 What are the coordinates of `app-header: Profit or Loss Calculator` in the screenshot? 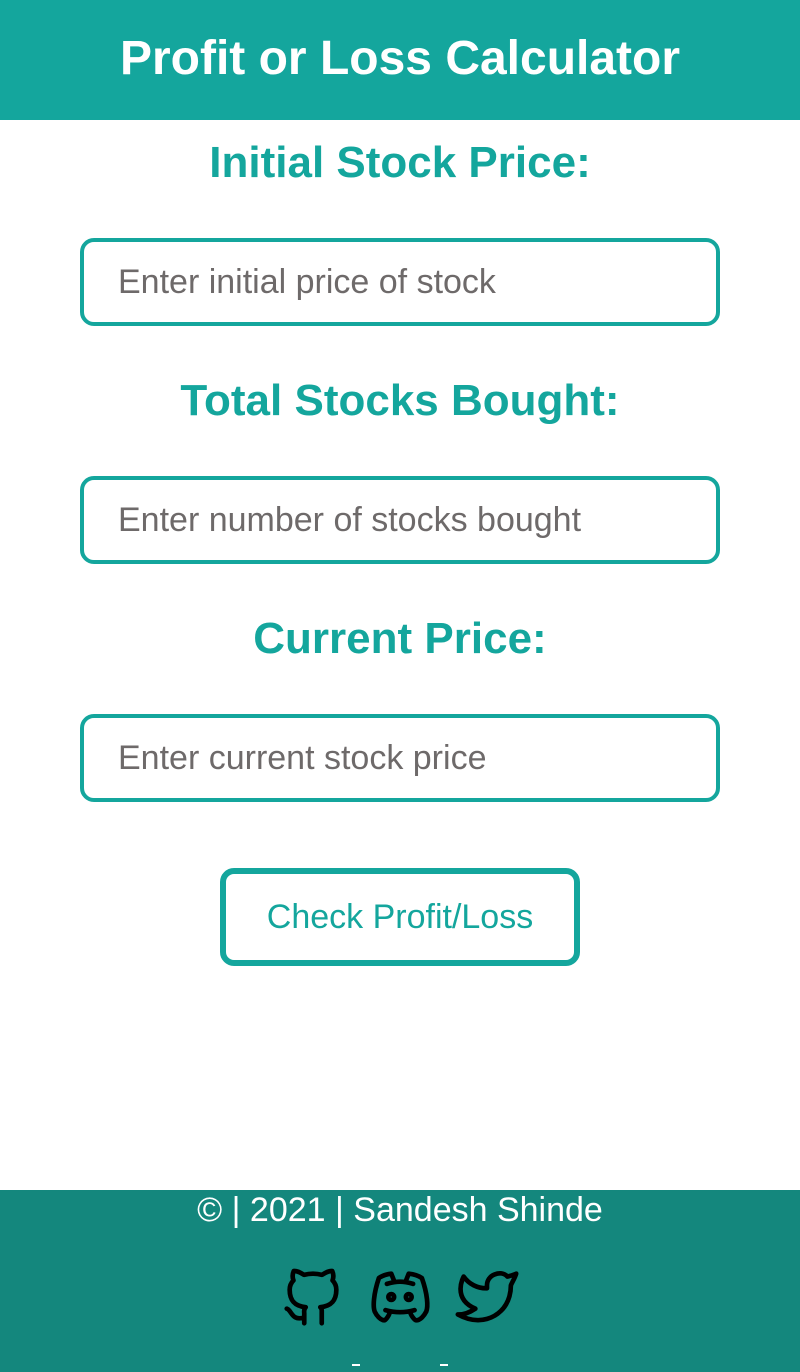 It's located at (400, 60).